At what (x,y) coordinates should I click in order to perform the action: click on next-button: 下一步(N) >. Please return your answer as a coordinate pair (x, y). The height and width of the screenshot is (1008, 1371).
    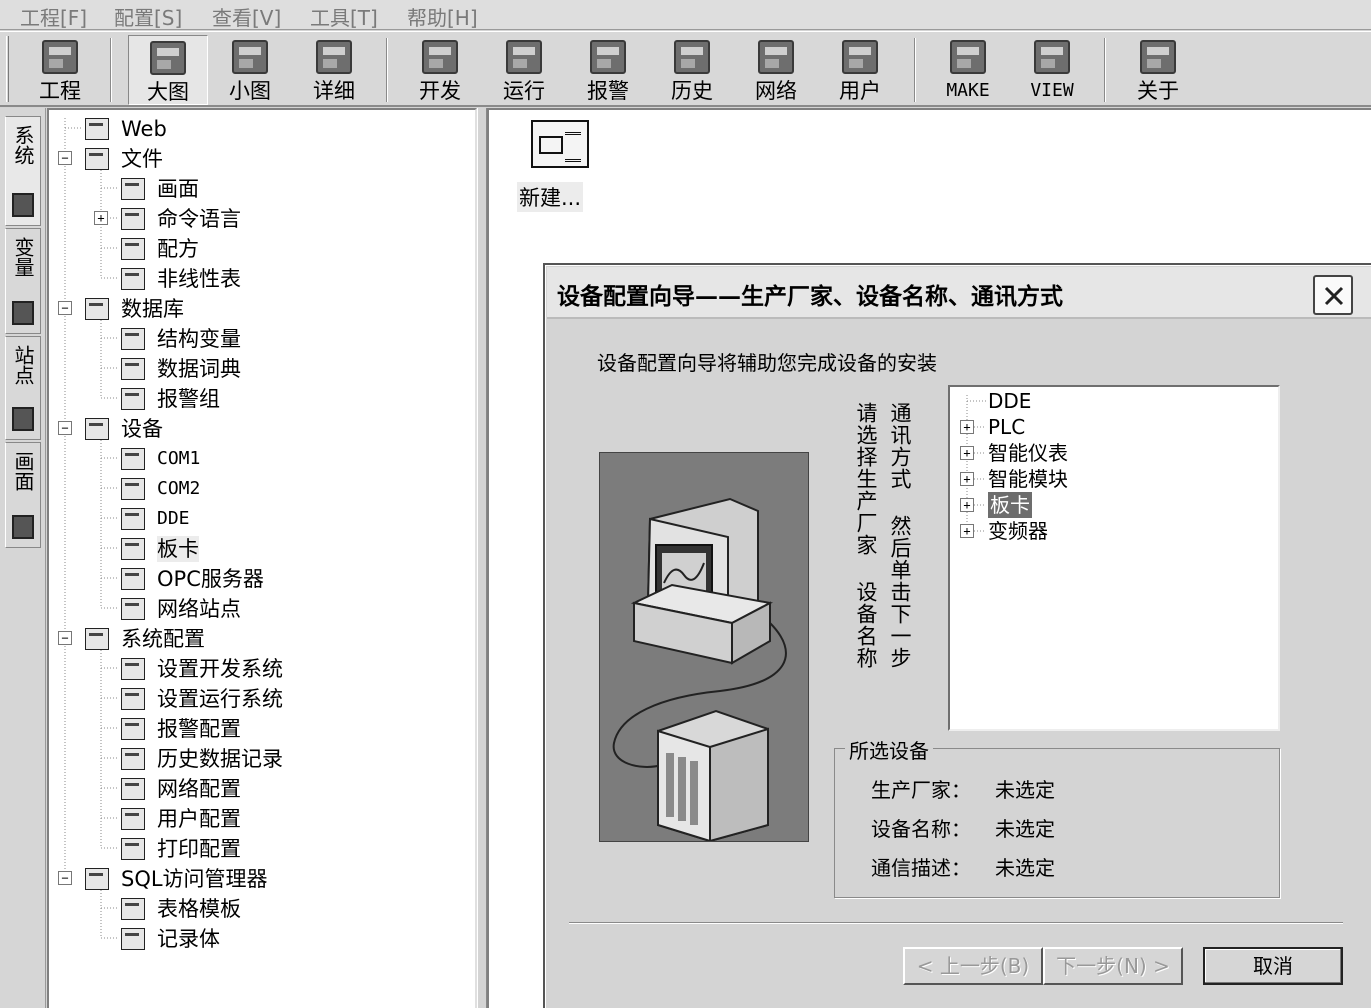
    Looking at the image, I should click on (1113, 966).